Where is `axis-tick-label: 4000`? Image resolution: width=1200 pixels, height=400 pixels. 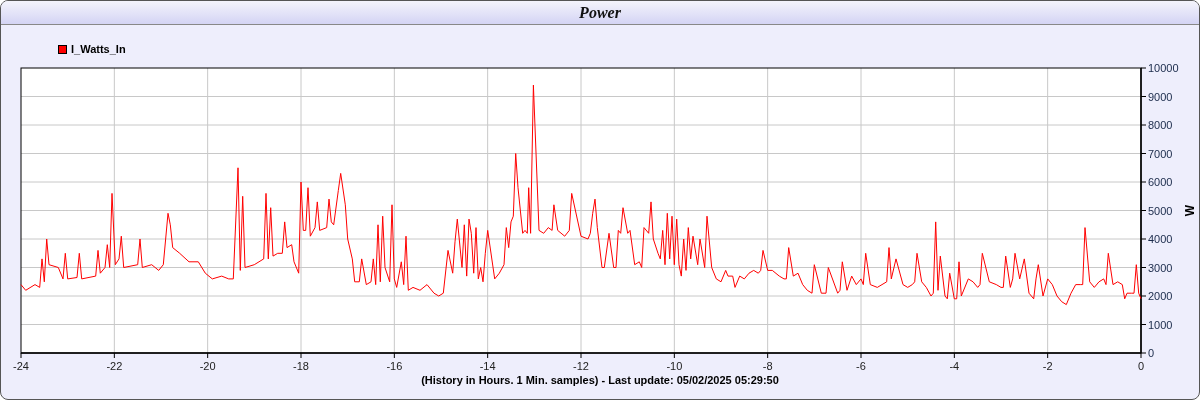
axis-tick-label: 4000 is located at coordinates (1160, 239).